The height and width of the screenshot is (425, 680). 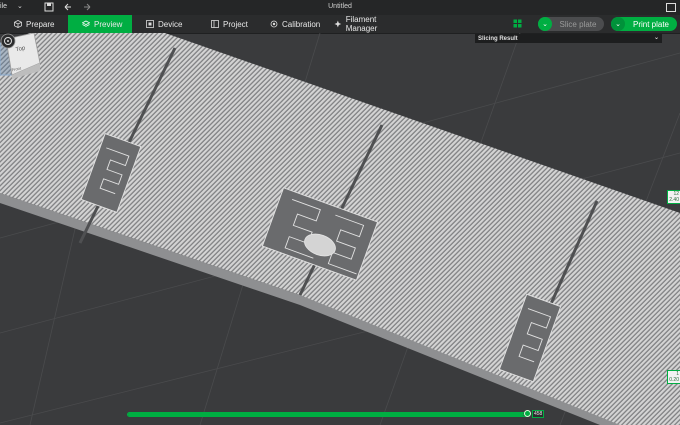 I want to click on title-bar: ile ⌄ Untitled, so click(x=340, y=7).